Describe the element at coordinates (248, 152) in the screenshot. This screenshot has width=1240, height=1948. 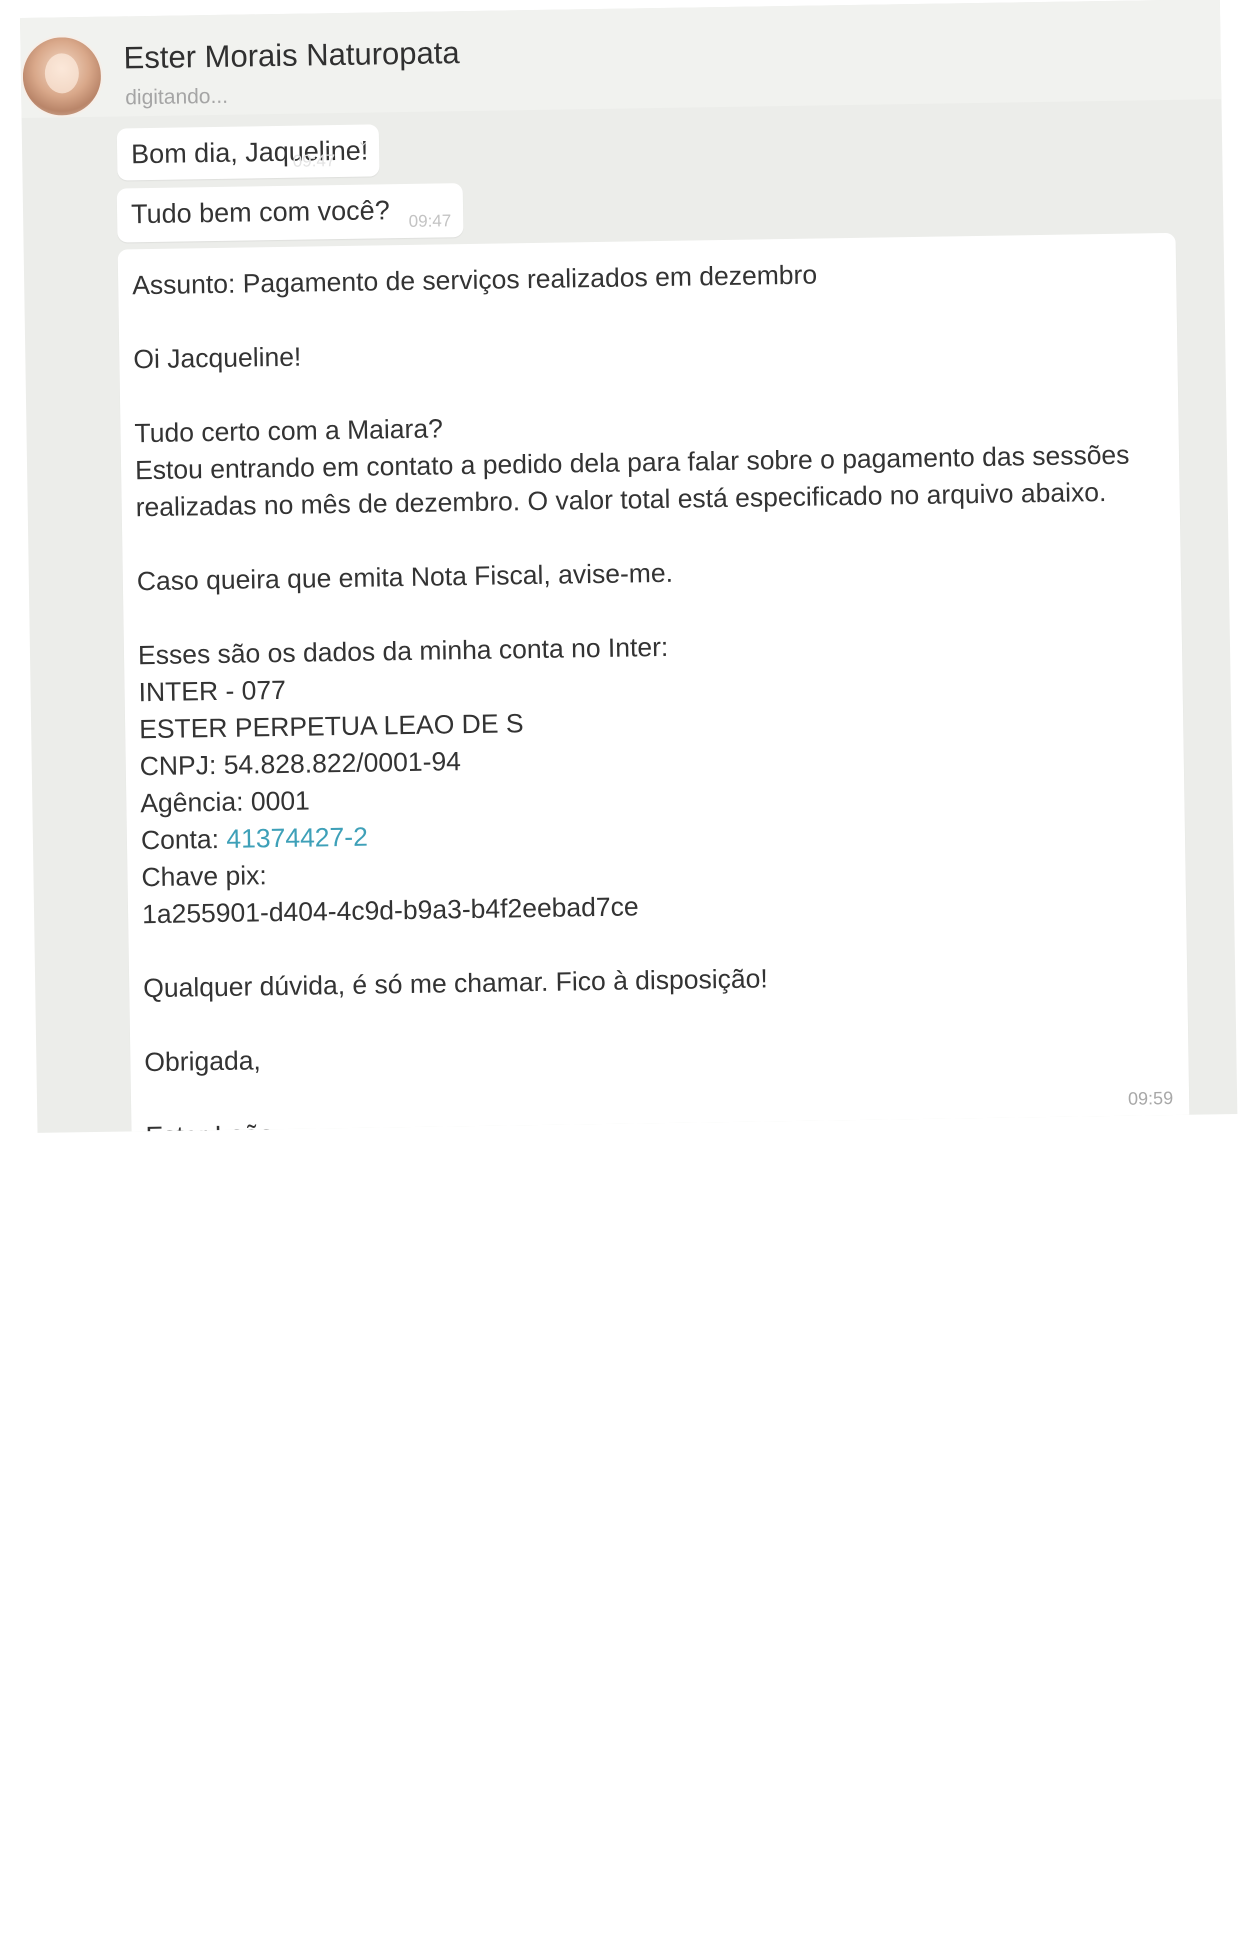
I see `message-bubble: Bom dia, Jaqueline! ⌄ 09:47` at that location.